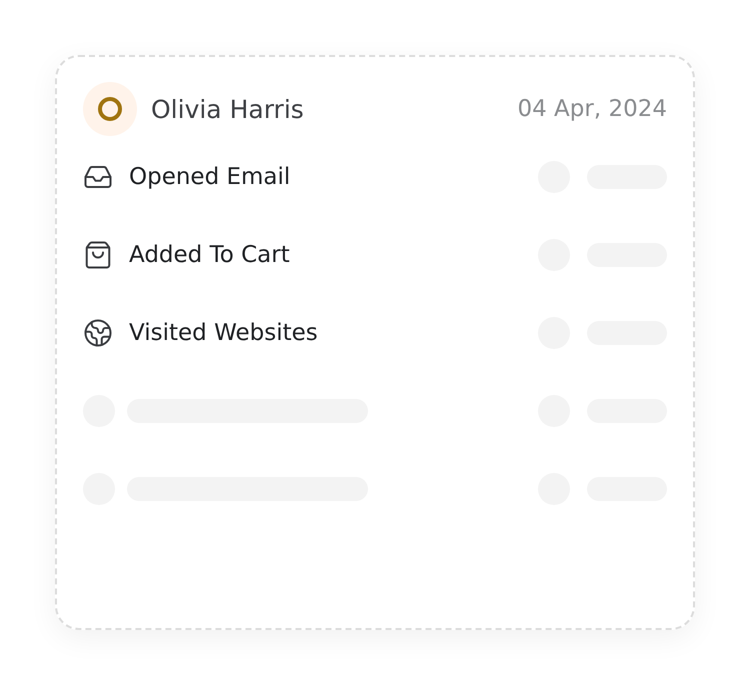 This screenshot has height=692, width=750. I want to click on activity-label: Opened Email, so click(209, 177).